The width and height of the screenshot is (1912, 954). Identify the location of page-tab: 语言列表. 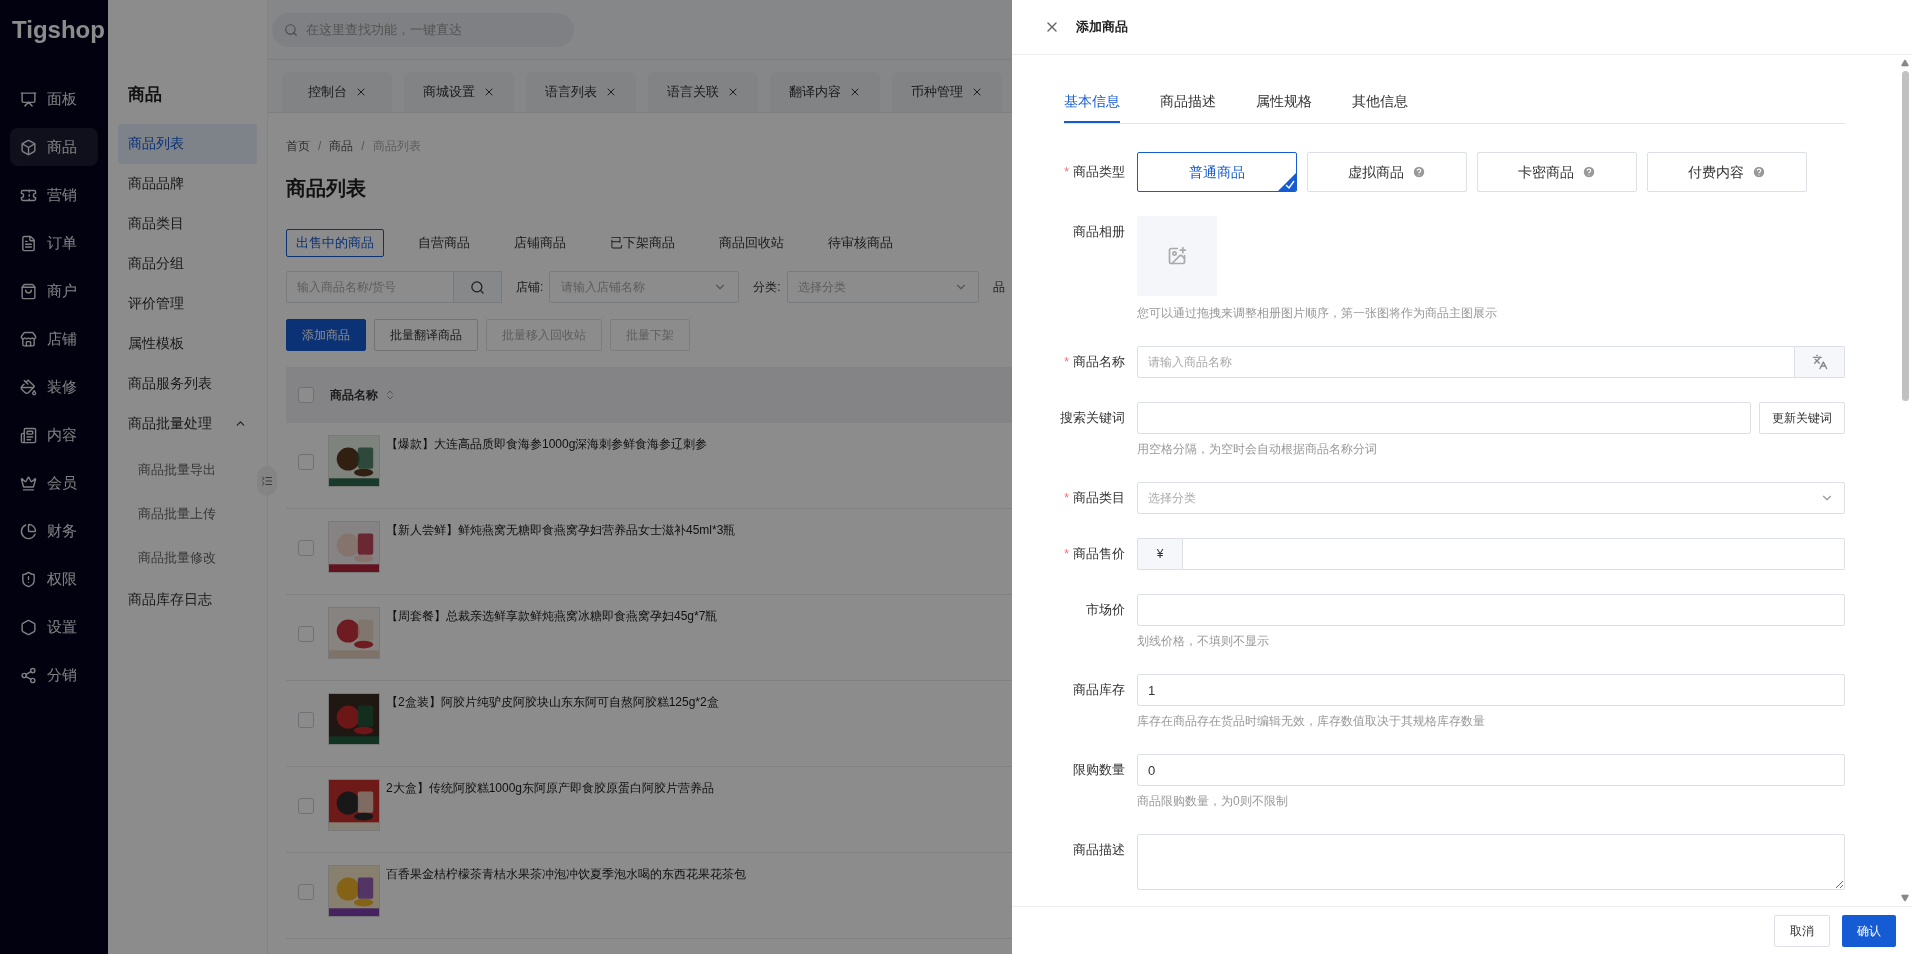
(581, 92).